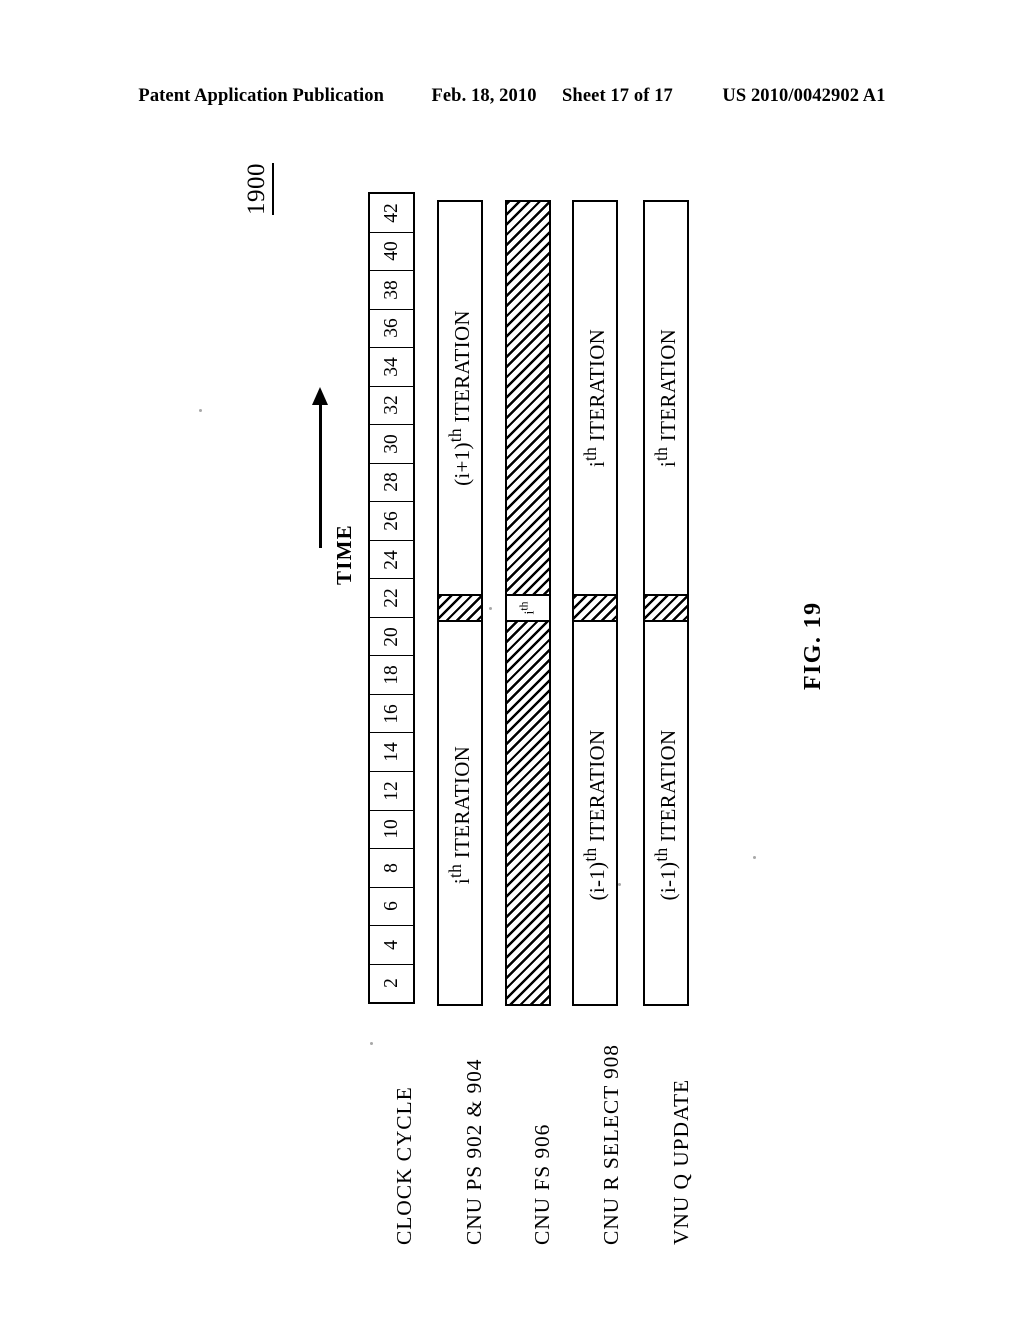 The image size is (1024, 1320). Describe the element at coordinates (320, 396) in the screenshot. I see `time-arrow-head-icon` at that location.